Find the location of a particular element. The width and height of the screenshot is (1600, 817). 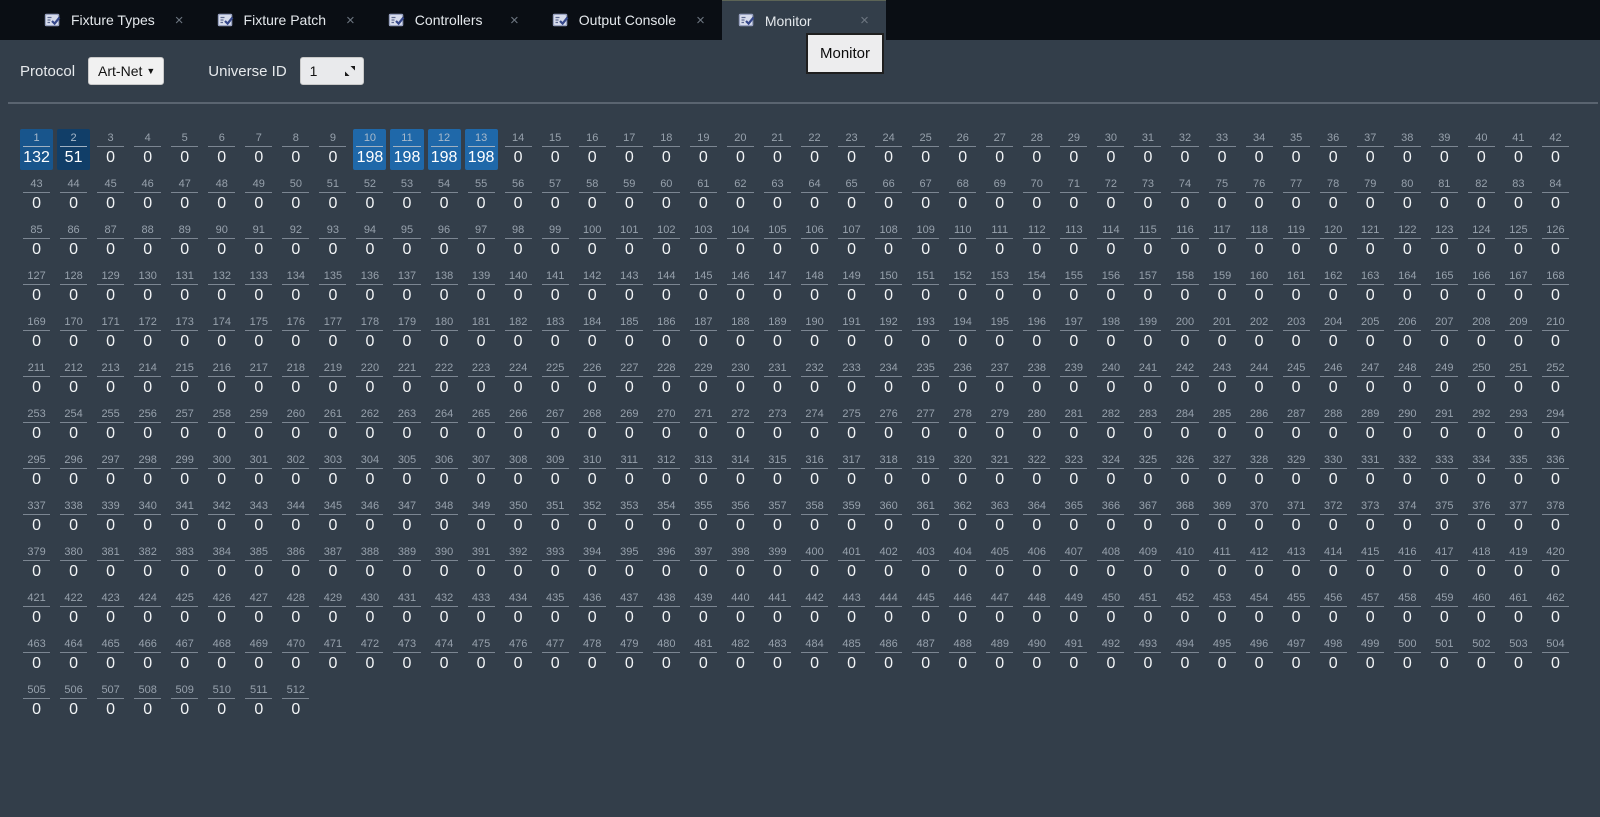

tab-label: Controllers is located at coordinates (448, 20).